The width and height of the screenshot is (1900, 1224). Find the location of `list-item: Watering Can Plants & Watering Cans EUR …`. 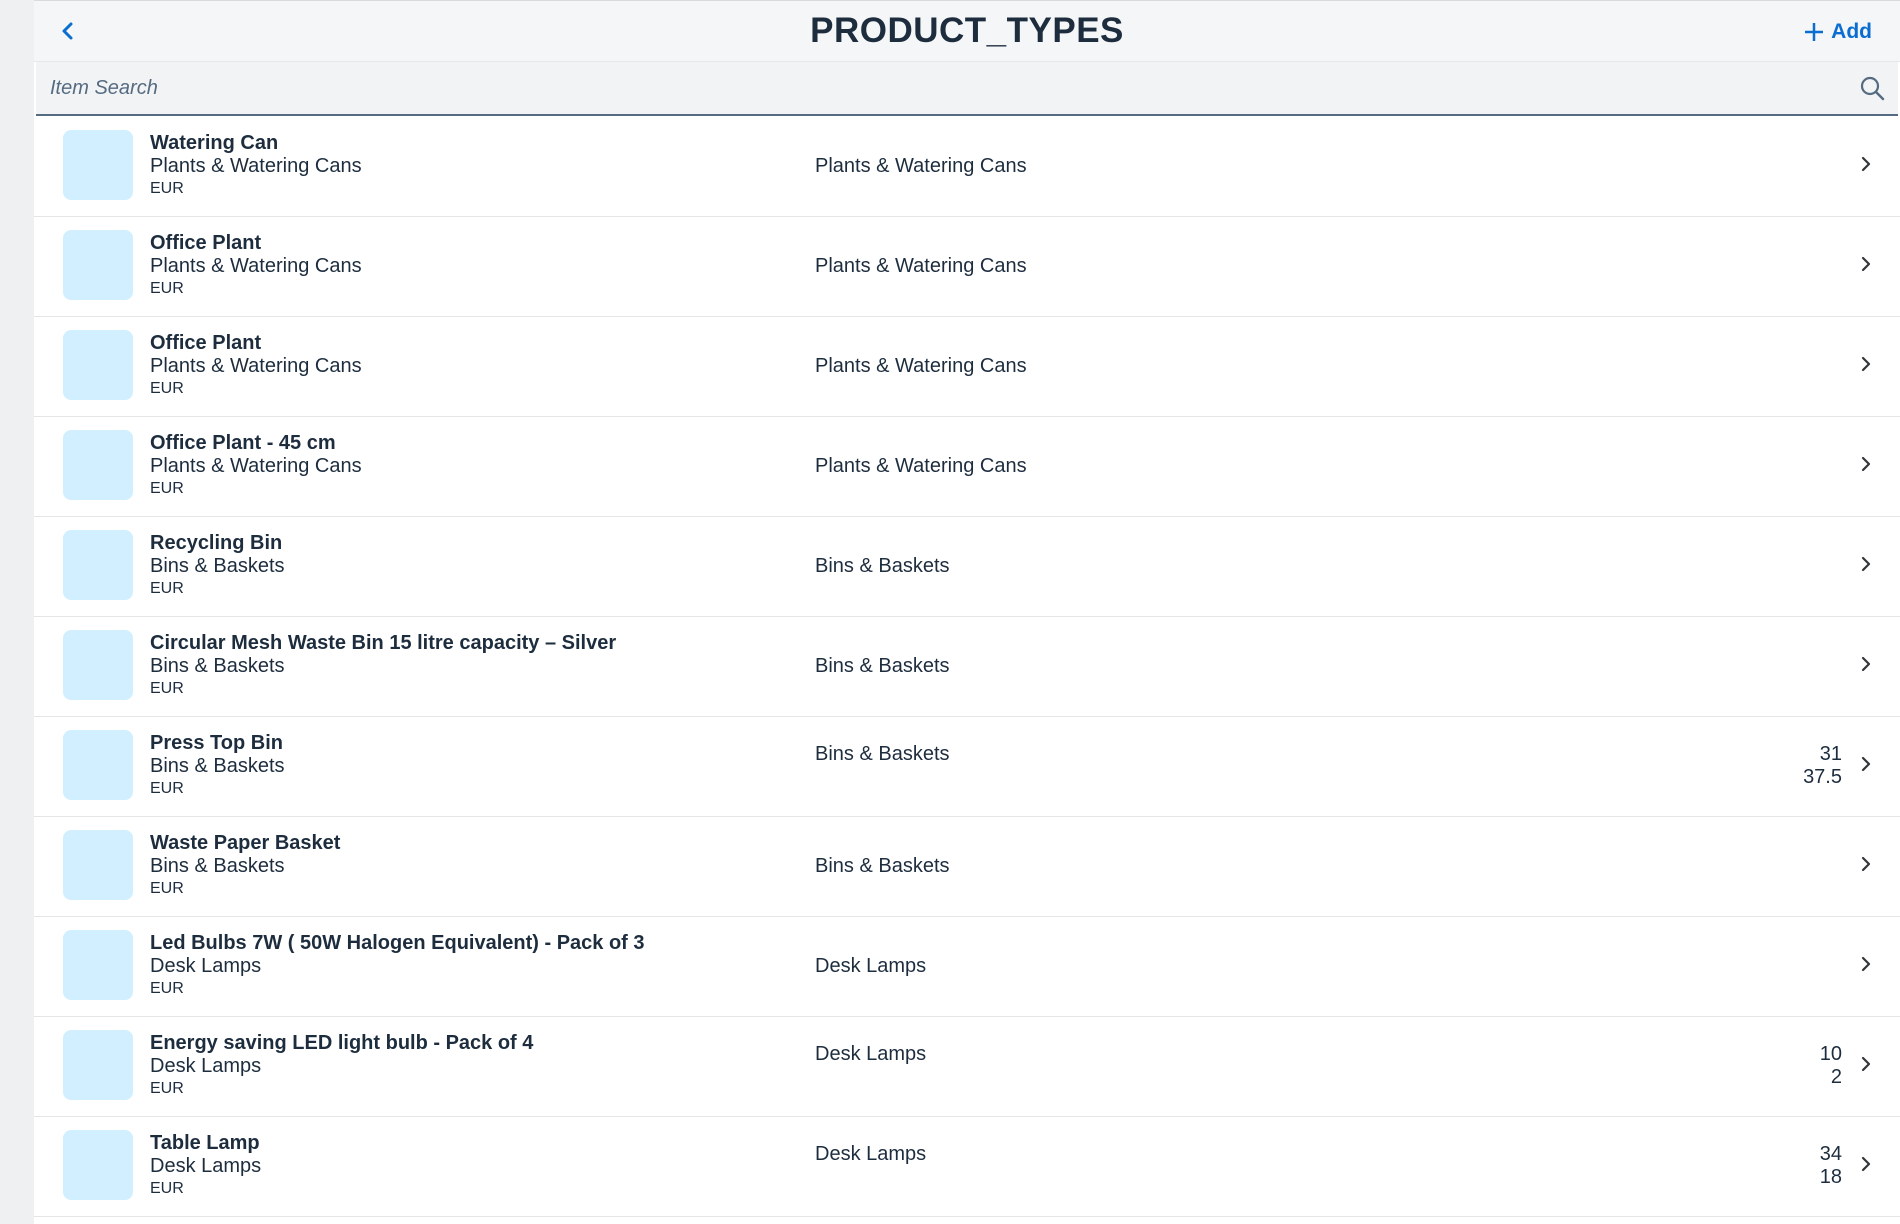

list-item: Watering Can Plants & Watering Cans EUR … is located at coordinates (967, 167).